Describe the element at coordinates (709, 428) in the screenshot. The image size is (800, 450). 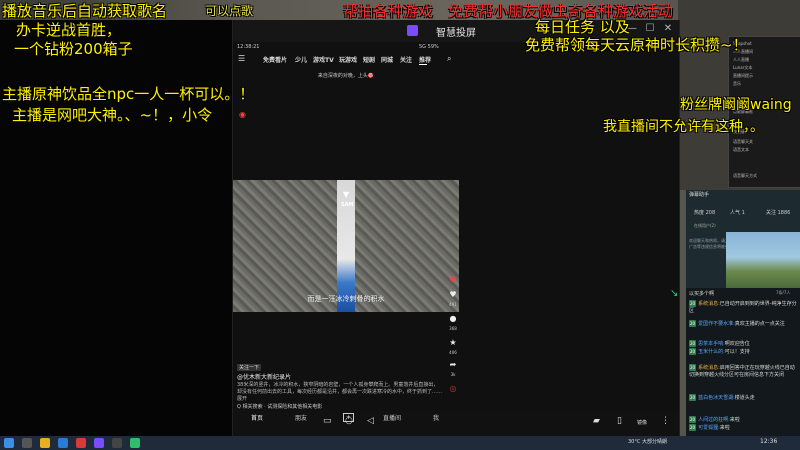
I see `chat-username: 可爱狐狸:` at that location.